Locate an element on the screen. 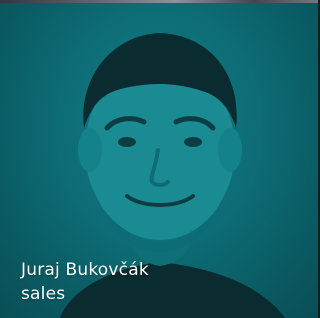 The image size is (320, 318). person-name: Juraj Bukovčák is located at coordinates (85, 270).